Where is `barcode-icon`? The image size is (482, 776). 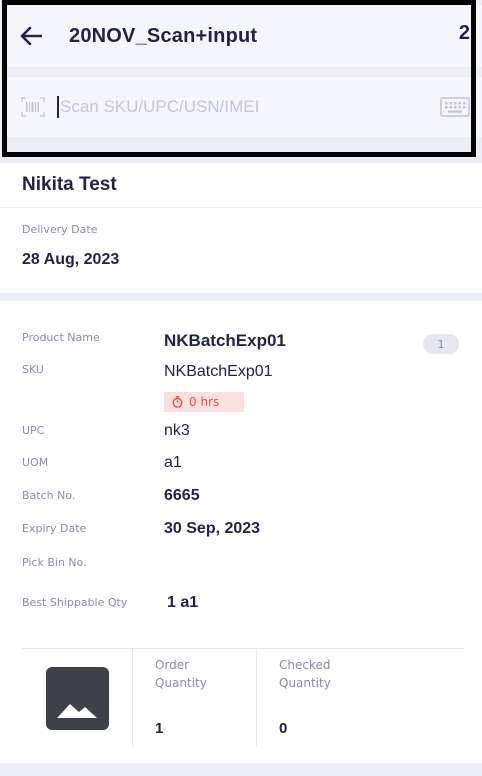 barcode-icon is located at coordinates (33, 107).